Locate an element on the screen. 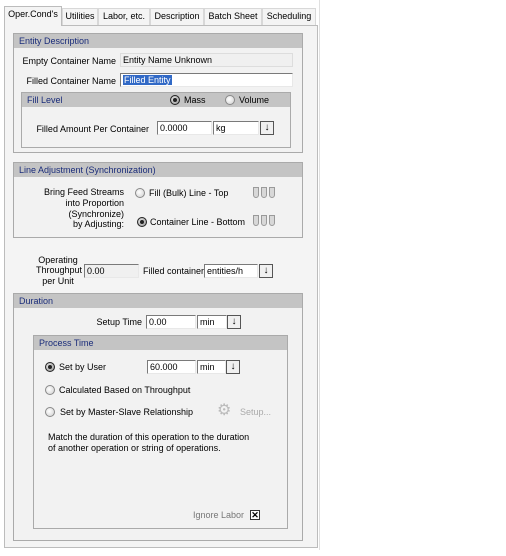  master-slave-label: Set by Master-Slave Relationship is located at coordinates (127, 412).